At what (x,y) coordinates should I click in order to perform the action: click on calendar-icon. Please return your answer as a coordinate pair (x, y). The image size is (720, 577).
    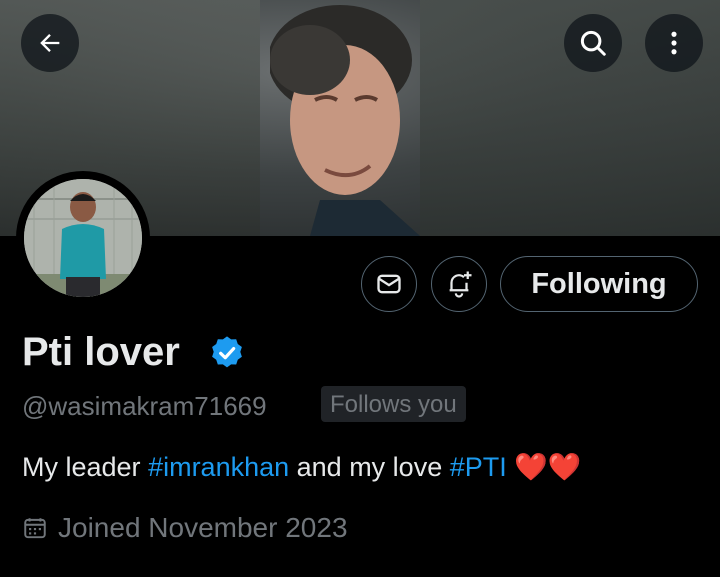
    Looking at the image, I should click on (35, 528).